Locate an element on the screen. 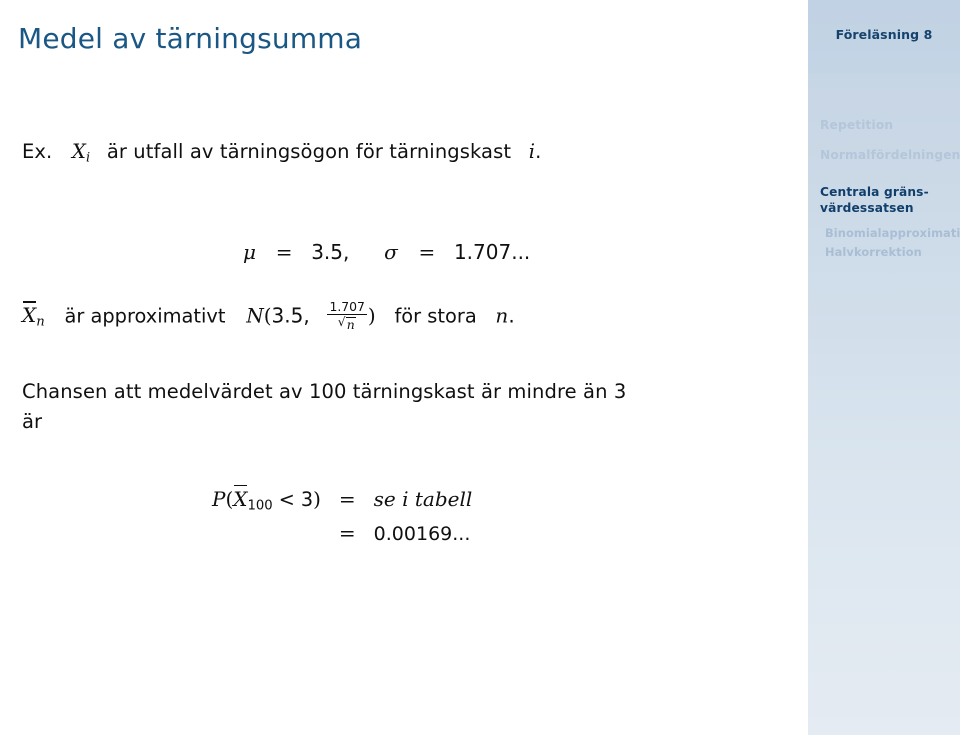 The image size is (960, 735). equals-sign-row1: = is located at coordinates (347, 499).